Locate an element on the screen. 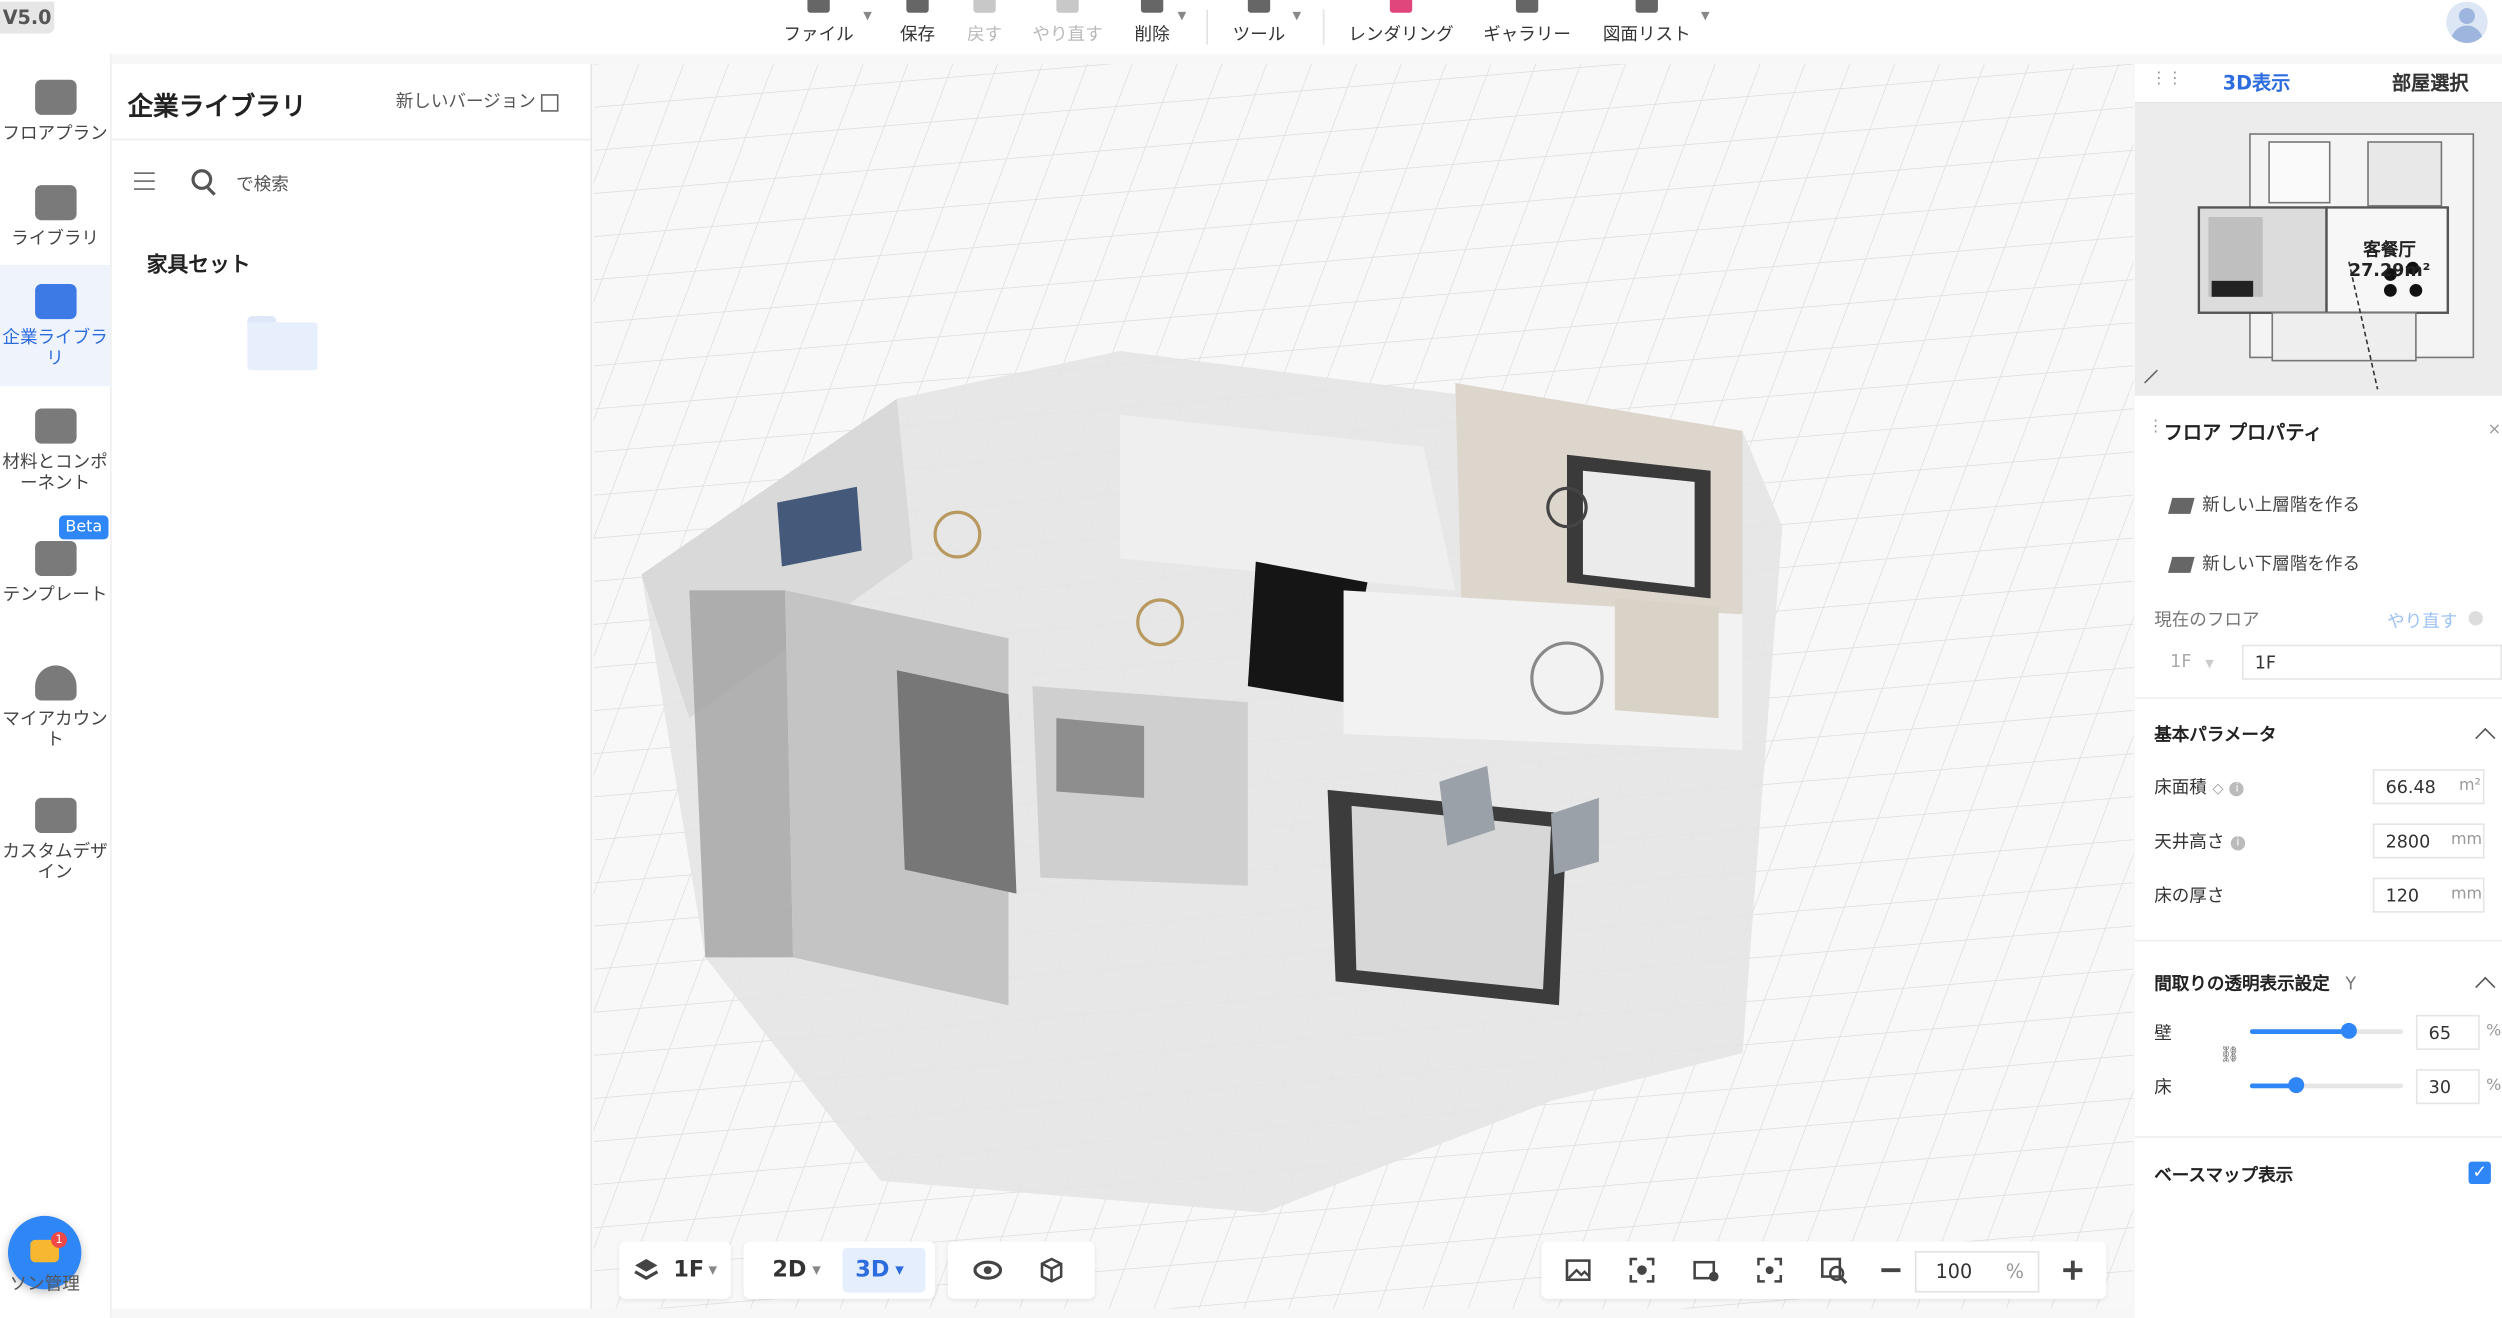  view-mode-toggle: 2D ▼ 3D ▼ is located at coordinates (839, 1270).